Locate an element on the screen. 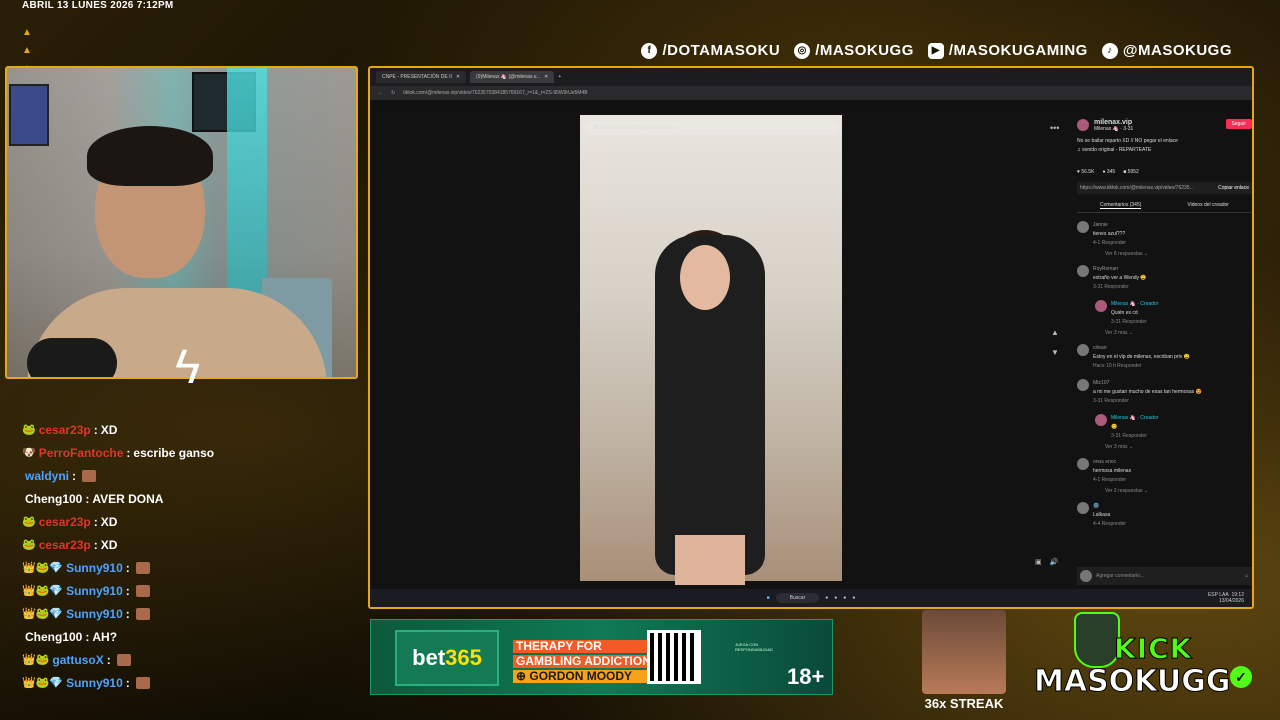 This screenshot has height=720, width=1280. chat-message: Cheng100: AVER DONA is located at coordinates (94, 498).